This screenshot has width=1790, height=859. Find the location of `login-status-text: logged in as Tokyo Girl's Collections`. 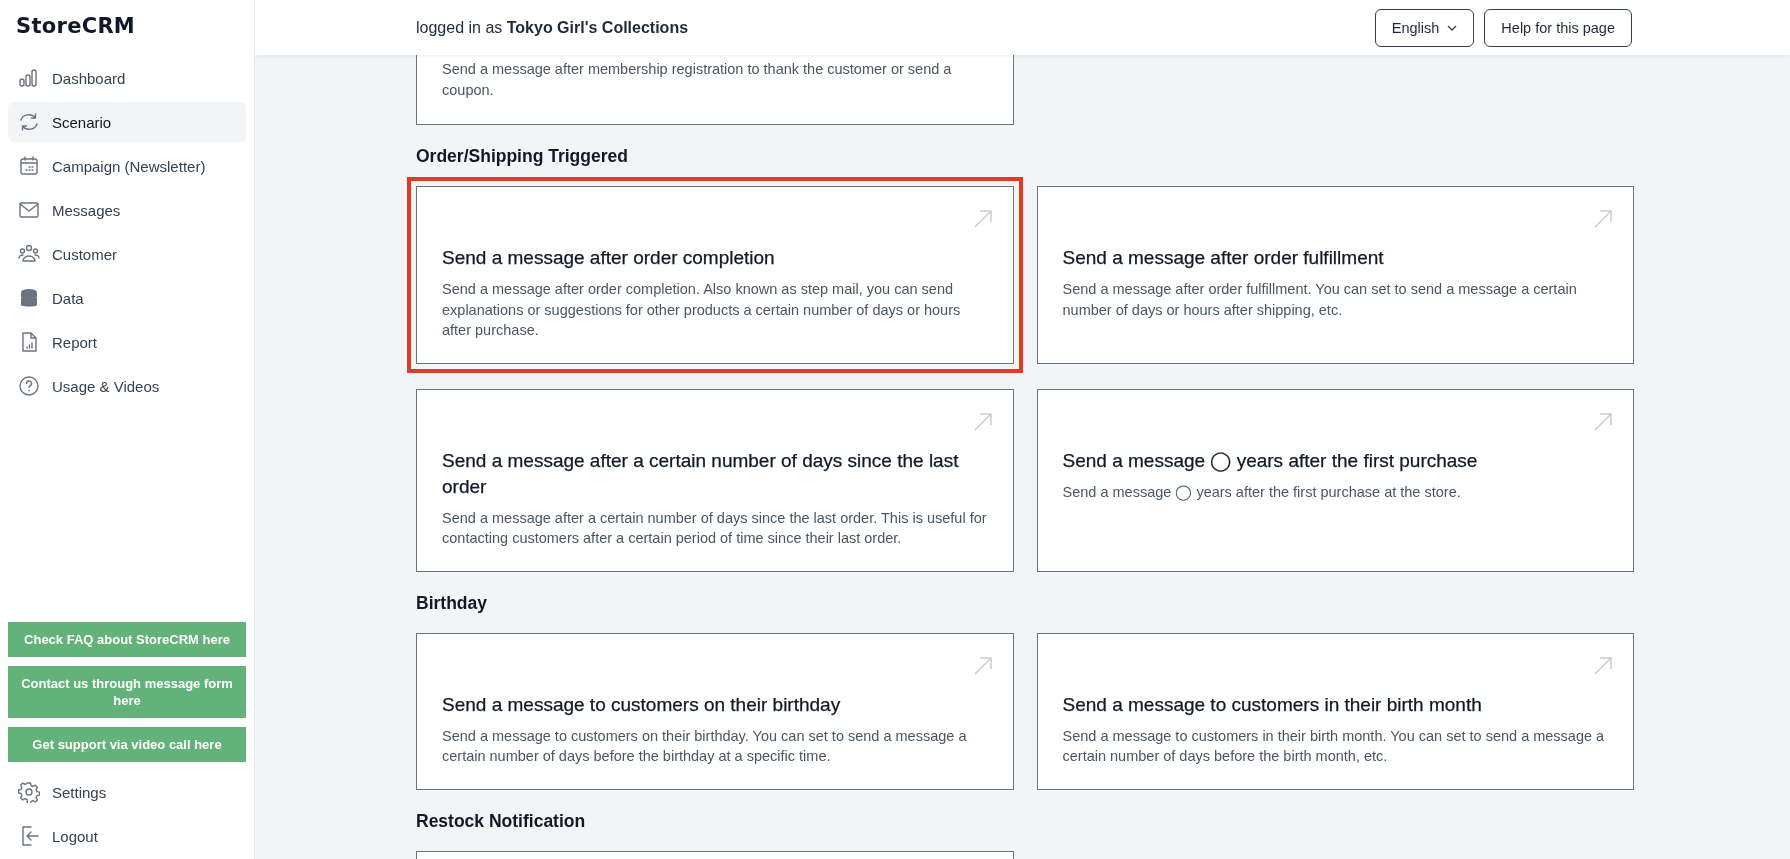

login-status-text: logged in as Tokyo Girl's Collections is located at coordinates (553, 27).